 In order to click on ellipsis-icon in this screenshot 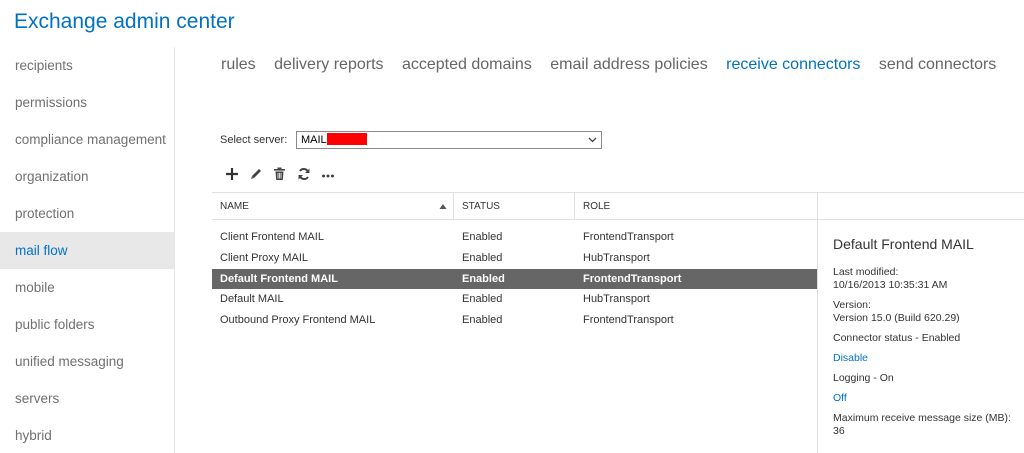, I will do `click(327, 174)`.